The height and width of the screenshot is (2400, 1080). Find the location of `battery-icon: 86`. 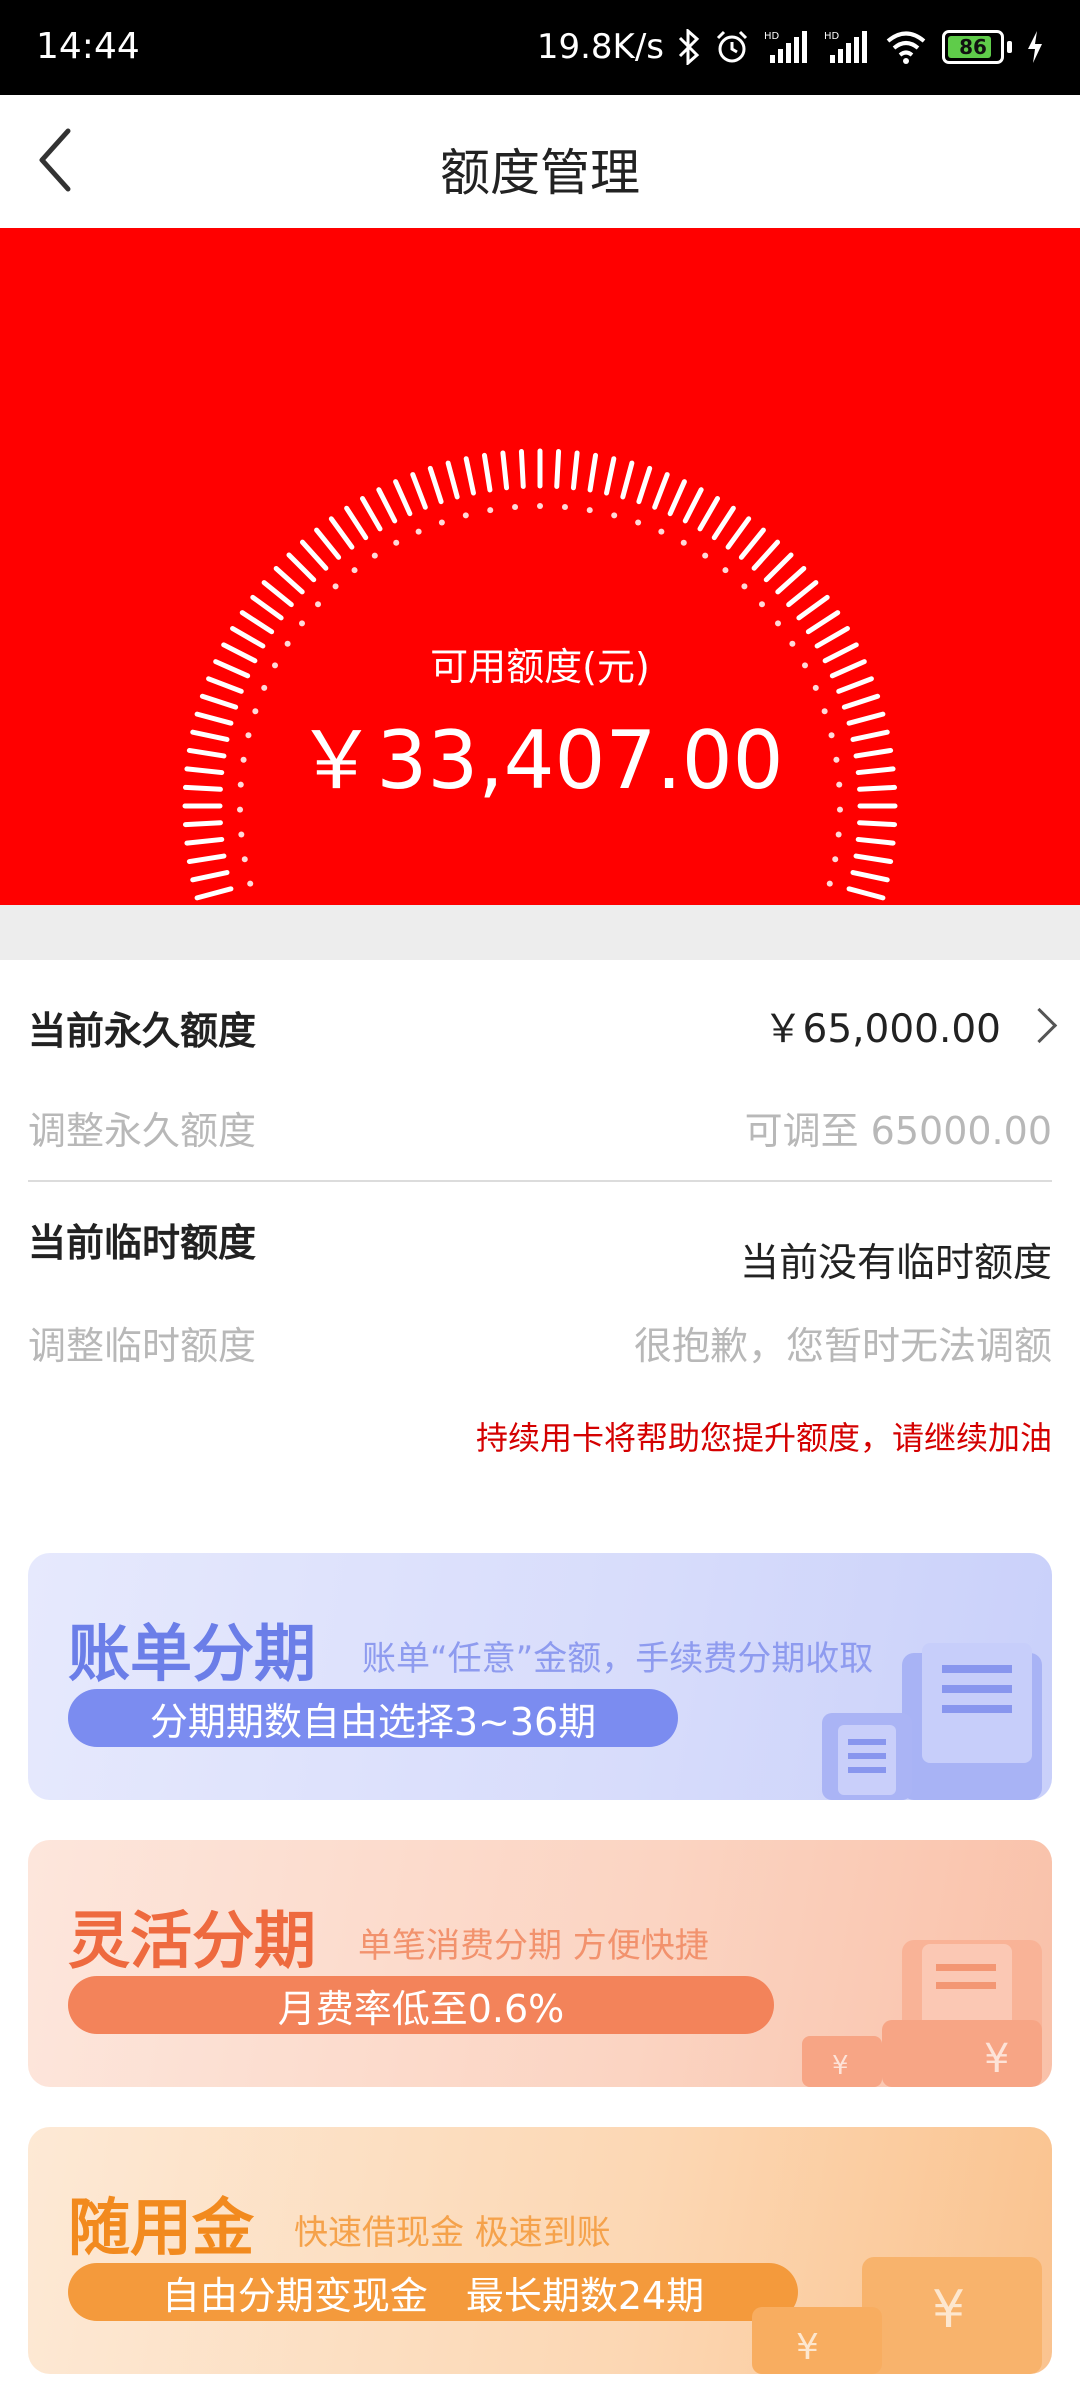

battery-icon: 86 is located at coordinates (977, 47).